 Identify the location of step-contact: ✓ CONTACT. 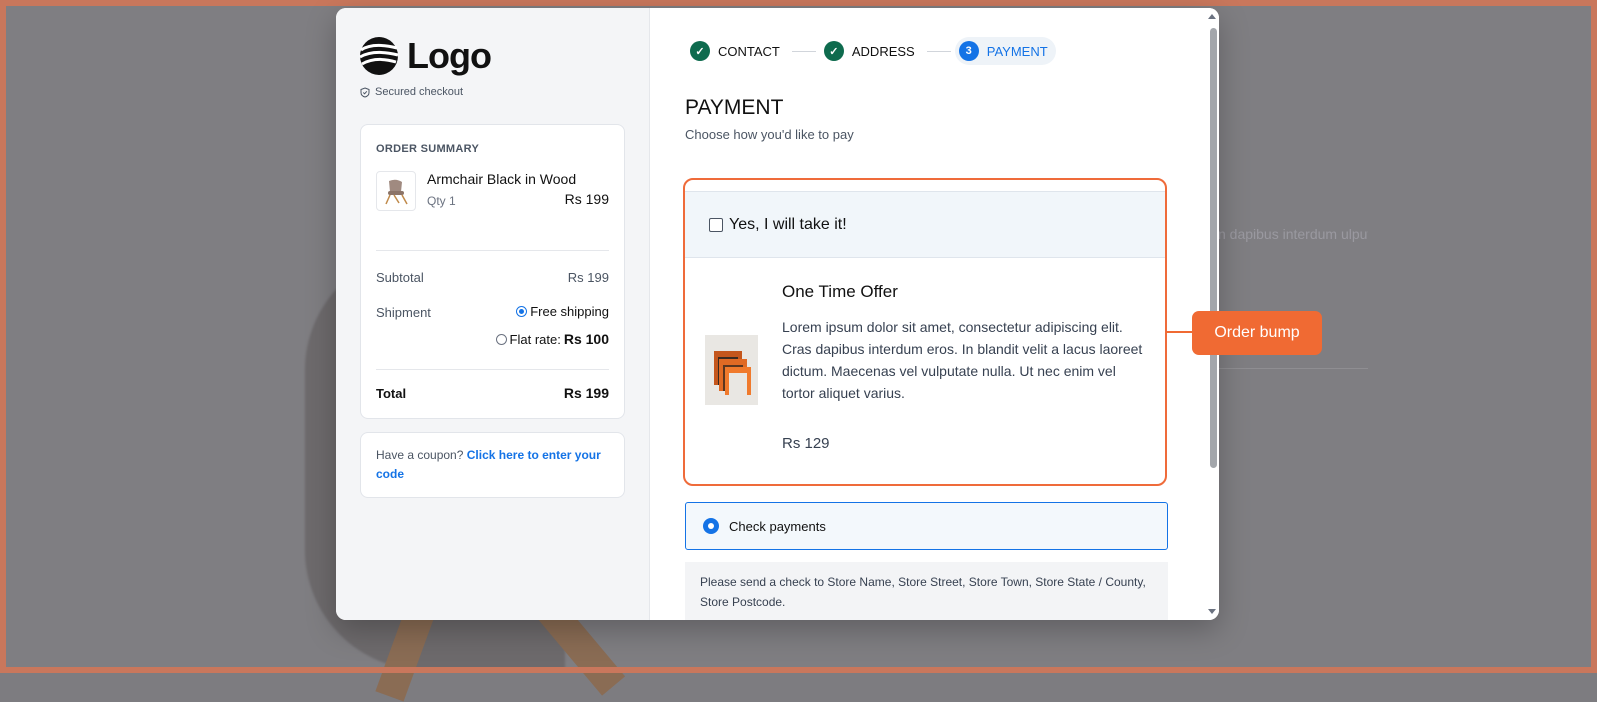
(737, 51).